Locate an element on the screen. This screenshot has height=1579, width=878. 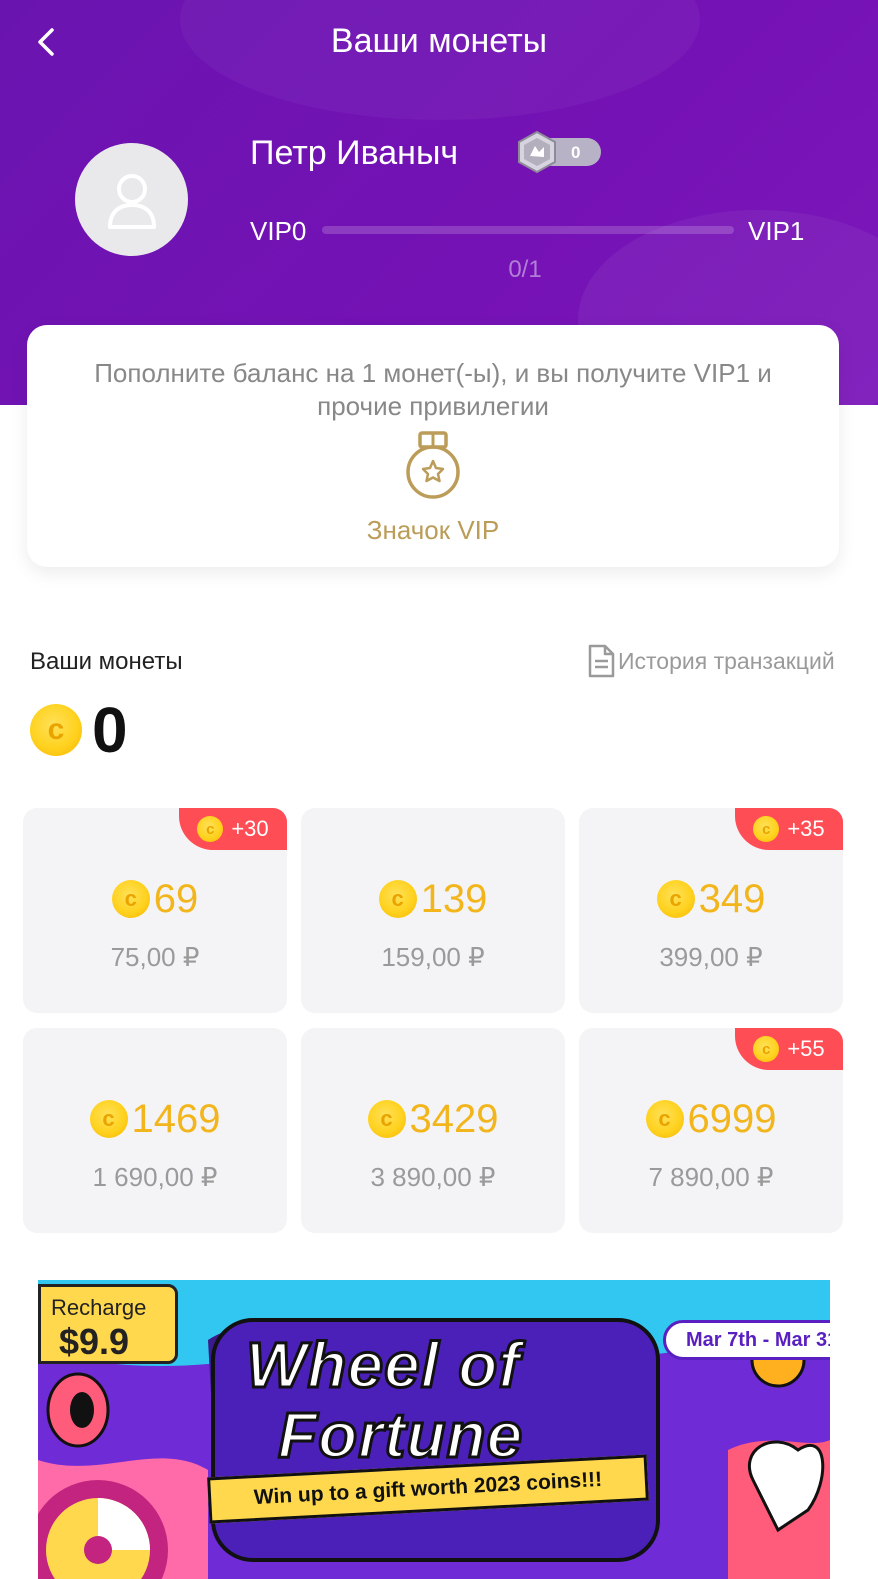
level-value: 0 is located at coordinates (576, 152).